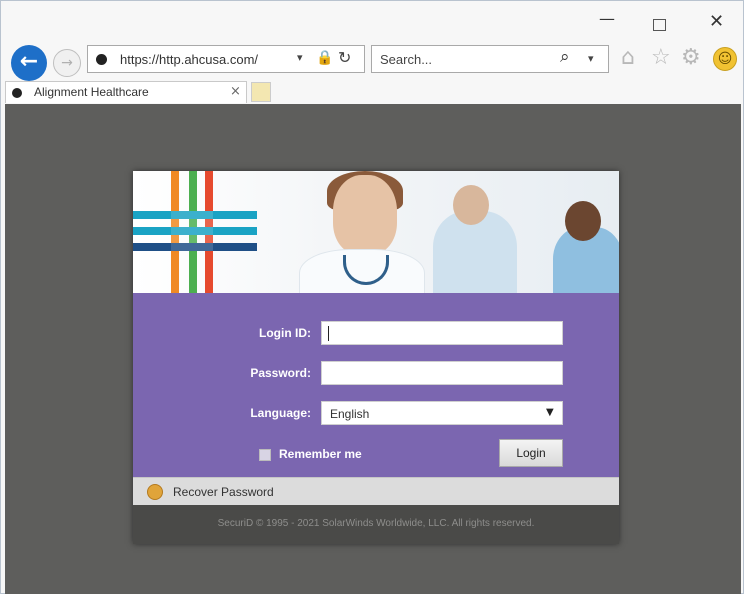 The image size is (744, 594). What do you see at coordinates (300, 57) in the screenshot?
I see `address-dropdown-icon: ▾` at bounding box center [300, 57].